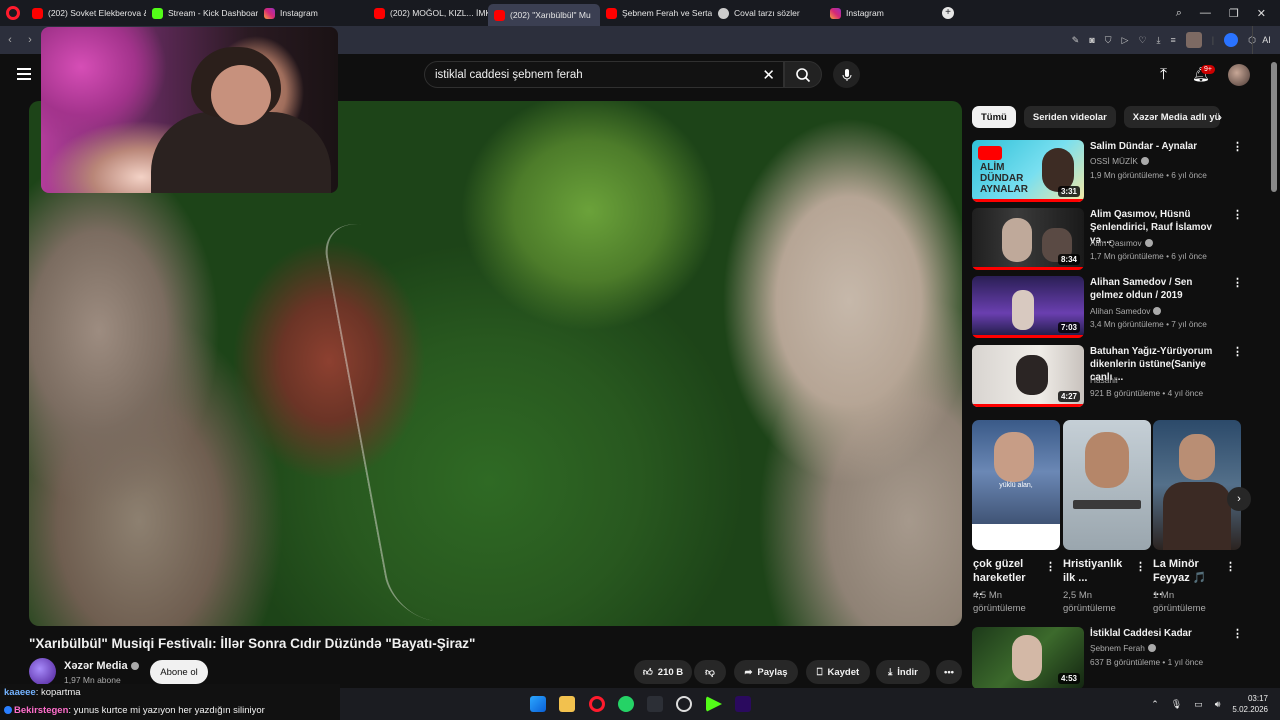  What do you see at coordinates (567, 704) in the screenshot?
I see `file-explorer-icon` at bounding box center [567, 704].